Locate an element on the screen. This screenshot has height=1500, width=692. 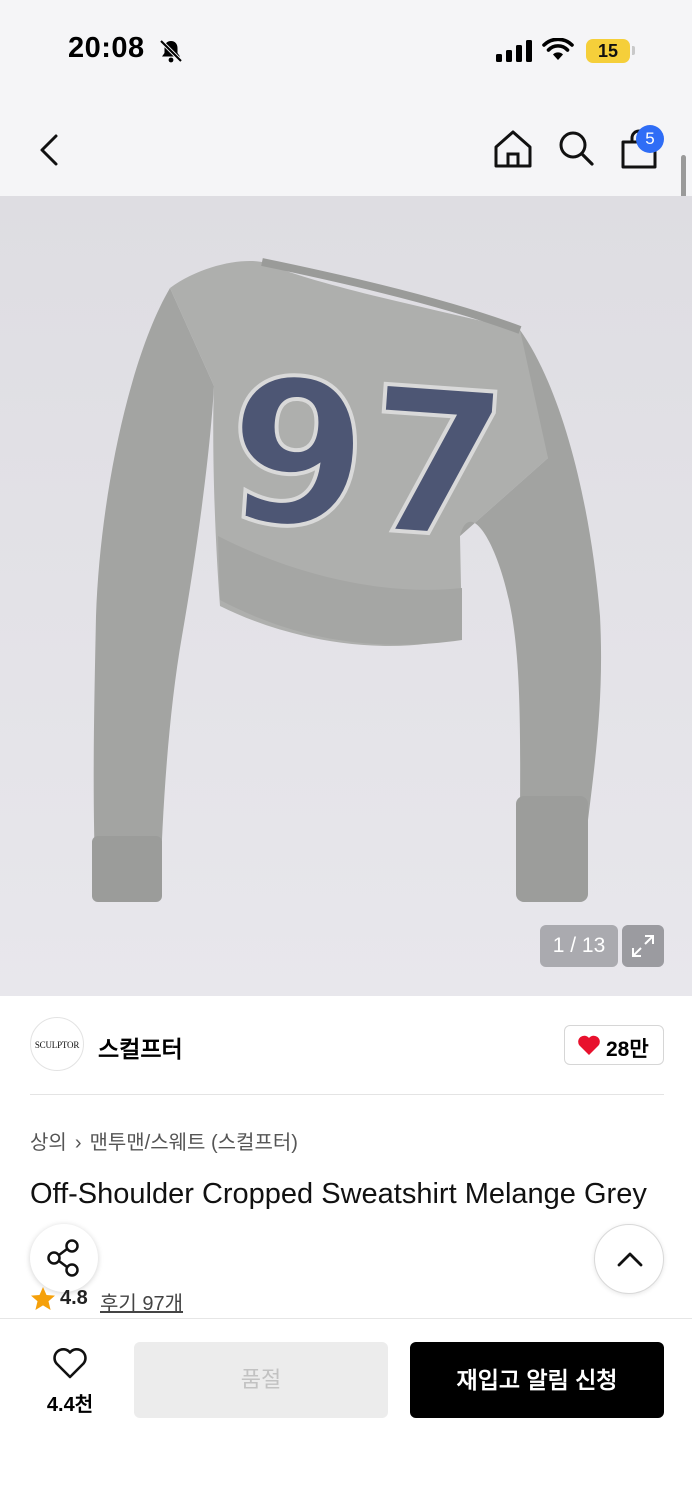
share-icon is located at coordinates (63, 1258).